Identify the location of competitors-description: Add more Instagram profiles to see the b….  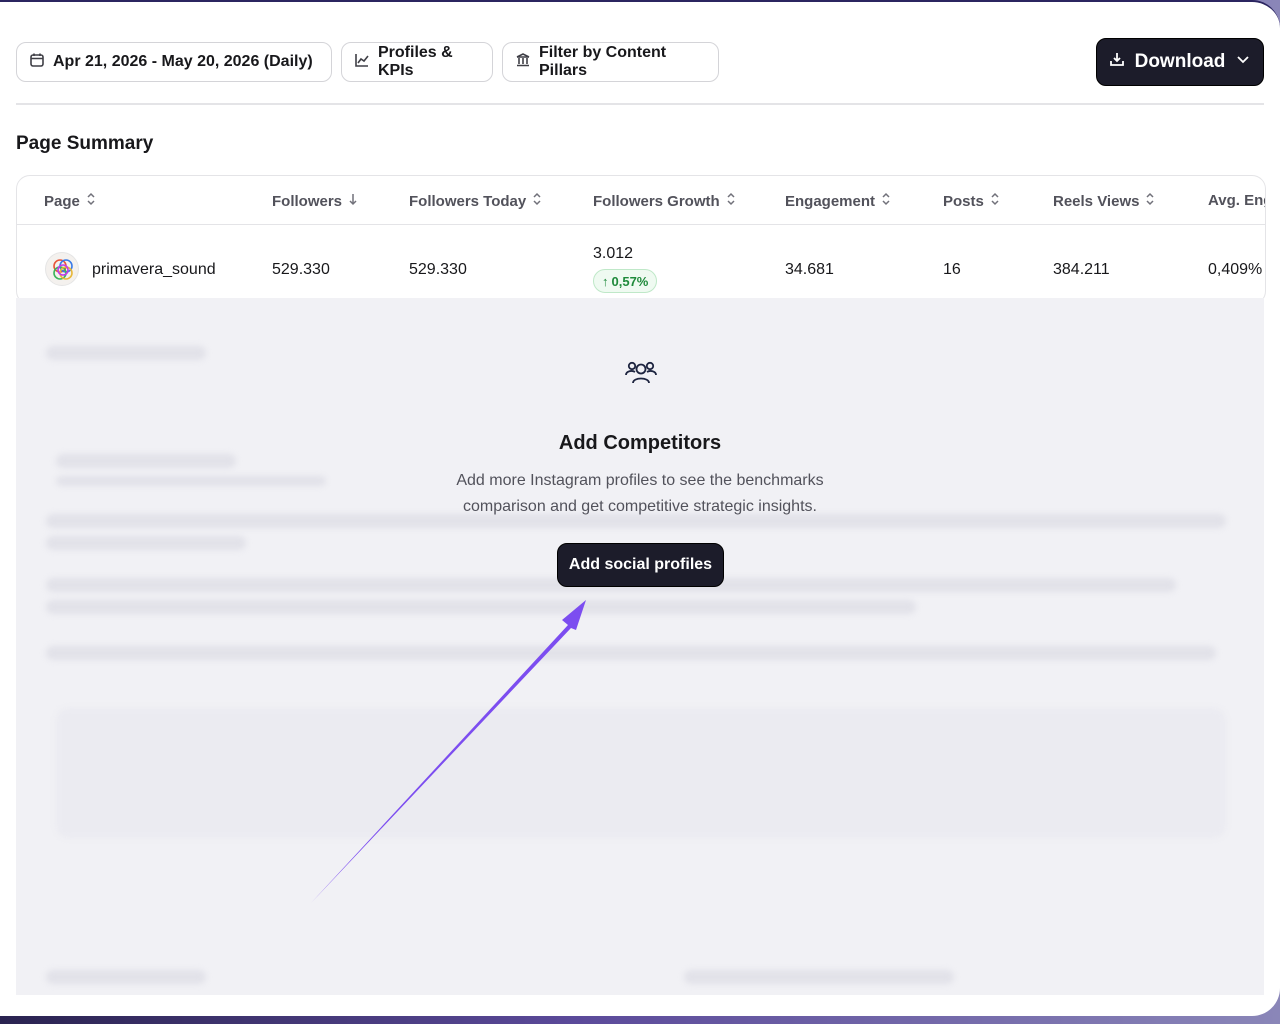
(640, 493).